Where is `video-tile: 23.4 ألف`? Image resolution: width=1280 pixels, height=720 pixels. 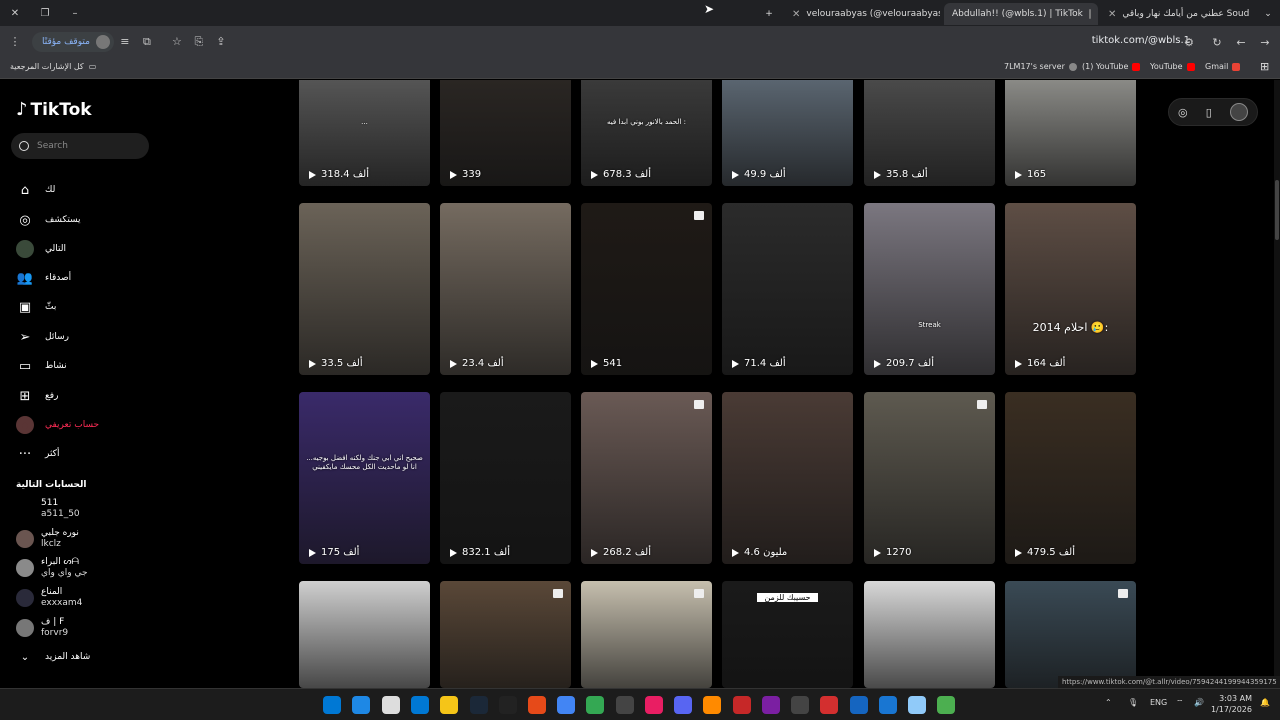 video-tile: 23.4 ألف is located at coordinates (505, 289).